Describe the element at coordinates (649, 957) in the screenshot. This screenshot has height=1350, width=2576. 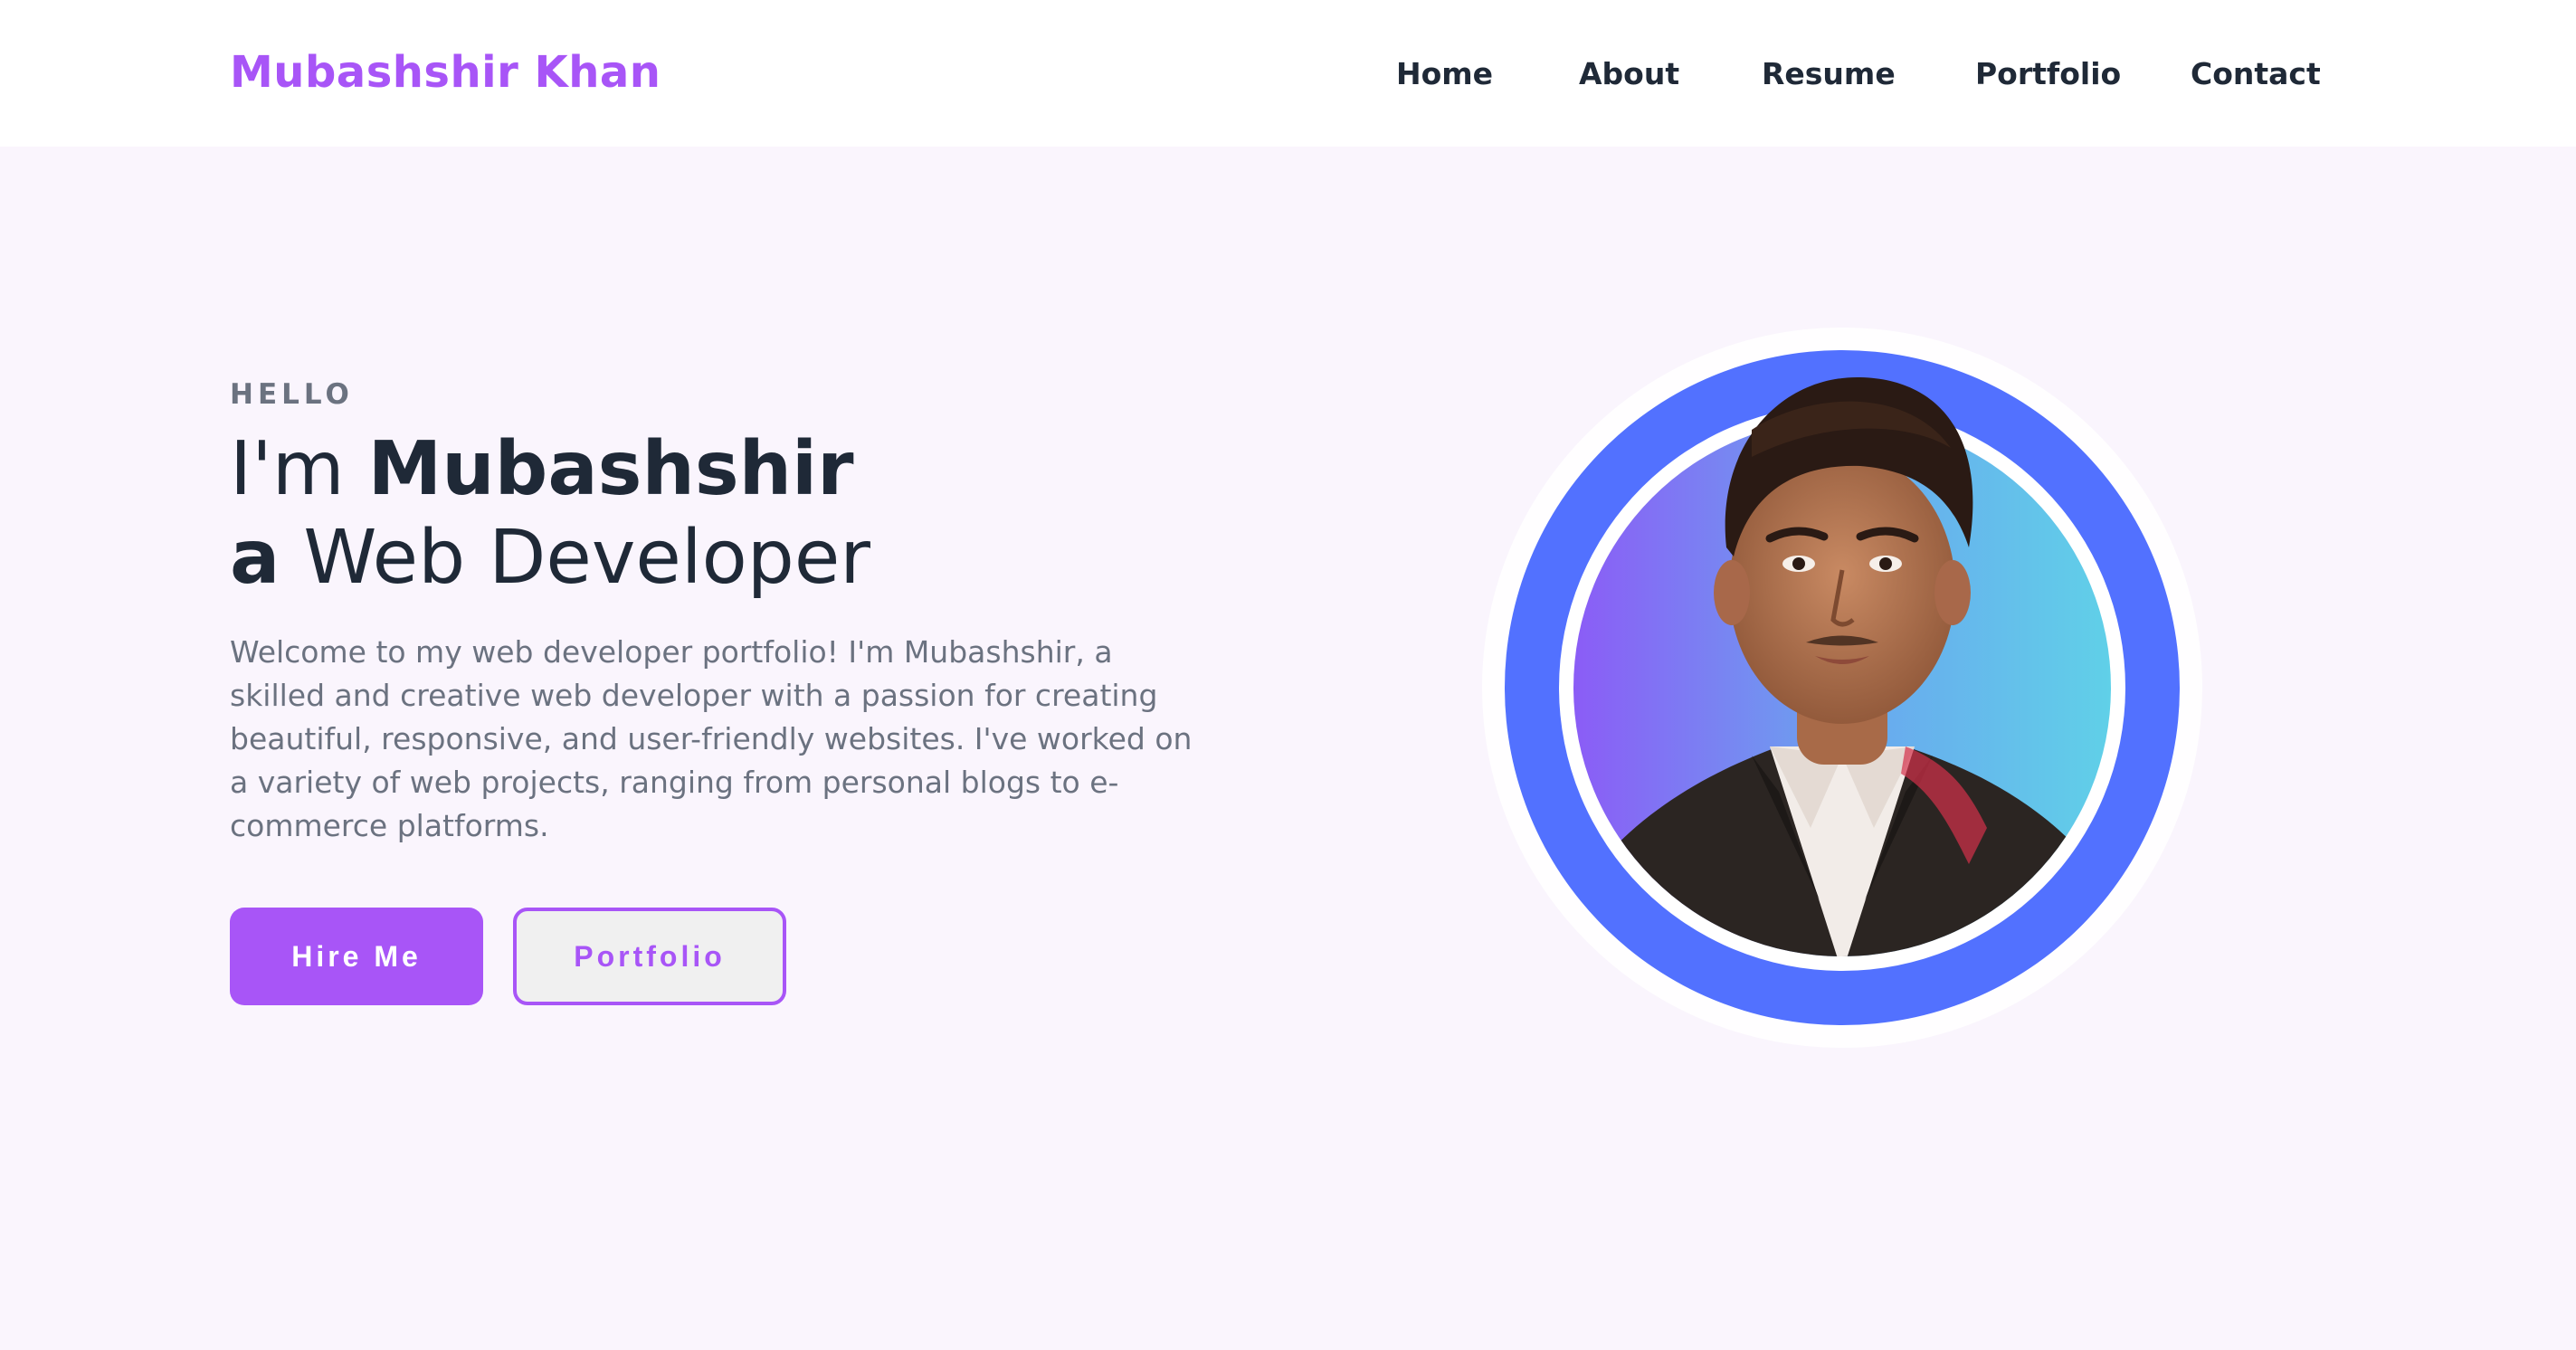
I see `portfolio-button: Portfolio` at that location.